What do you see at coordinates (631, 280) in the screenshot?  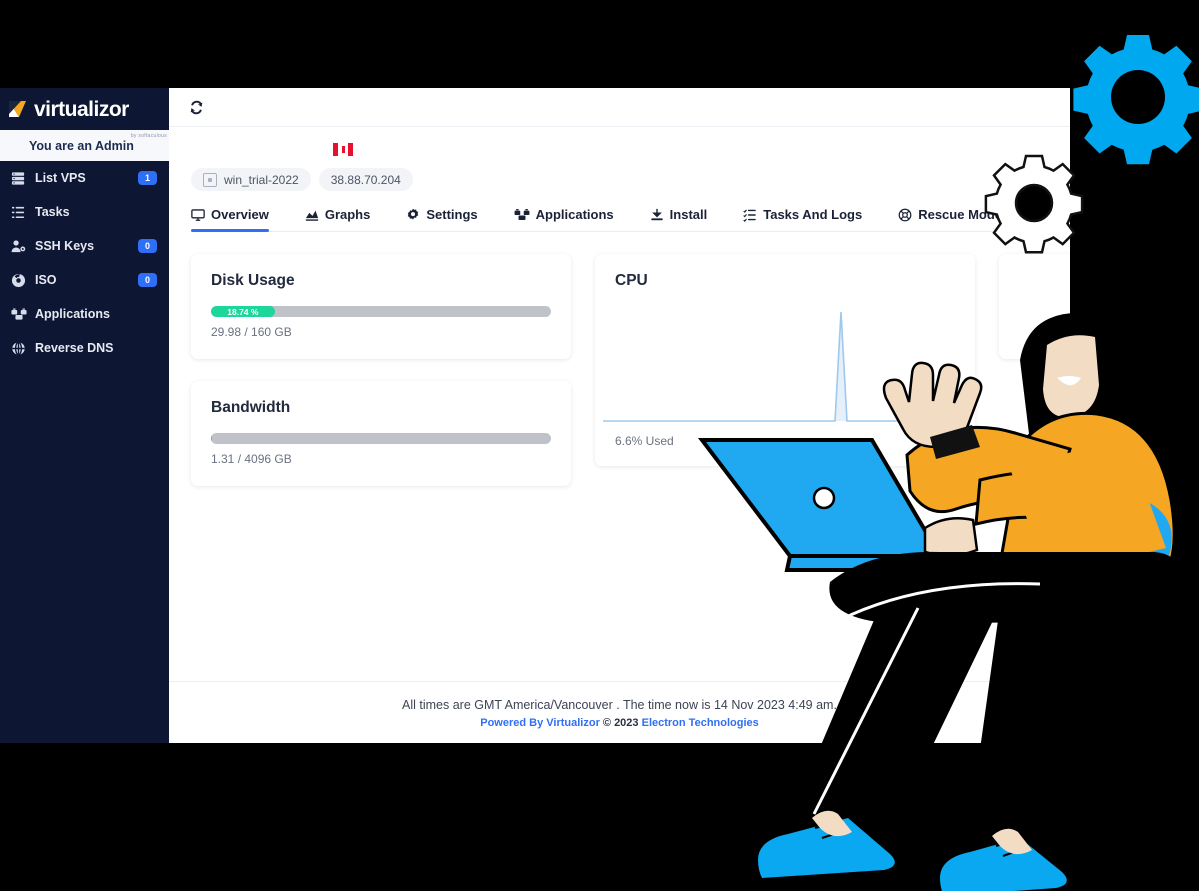 I see `card-title: CPU` at bounding box center [631, 280].